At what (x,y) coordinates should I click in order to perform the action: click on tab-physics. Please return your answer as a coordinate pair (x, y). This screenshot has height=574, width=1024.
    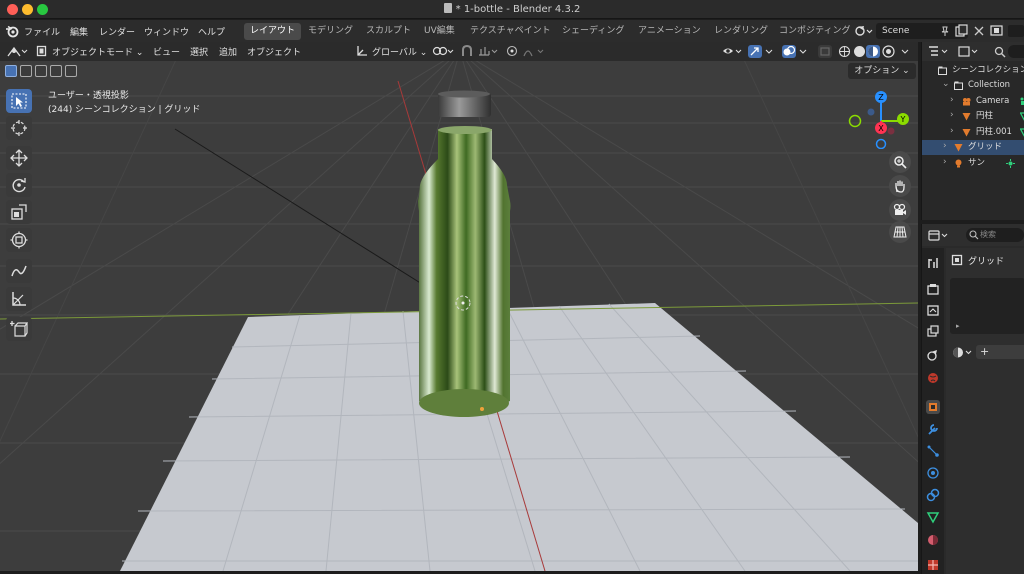
    Looking at the image, I should click on (933, 473).